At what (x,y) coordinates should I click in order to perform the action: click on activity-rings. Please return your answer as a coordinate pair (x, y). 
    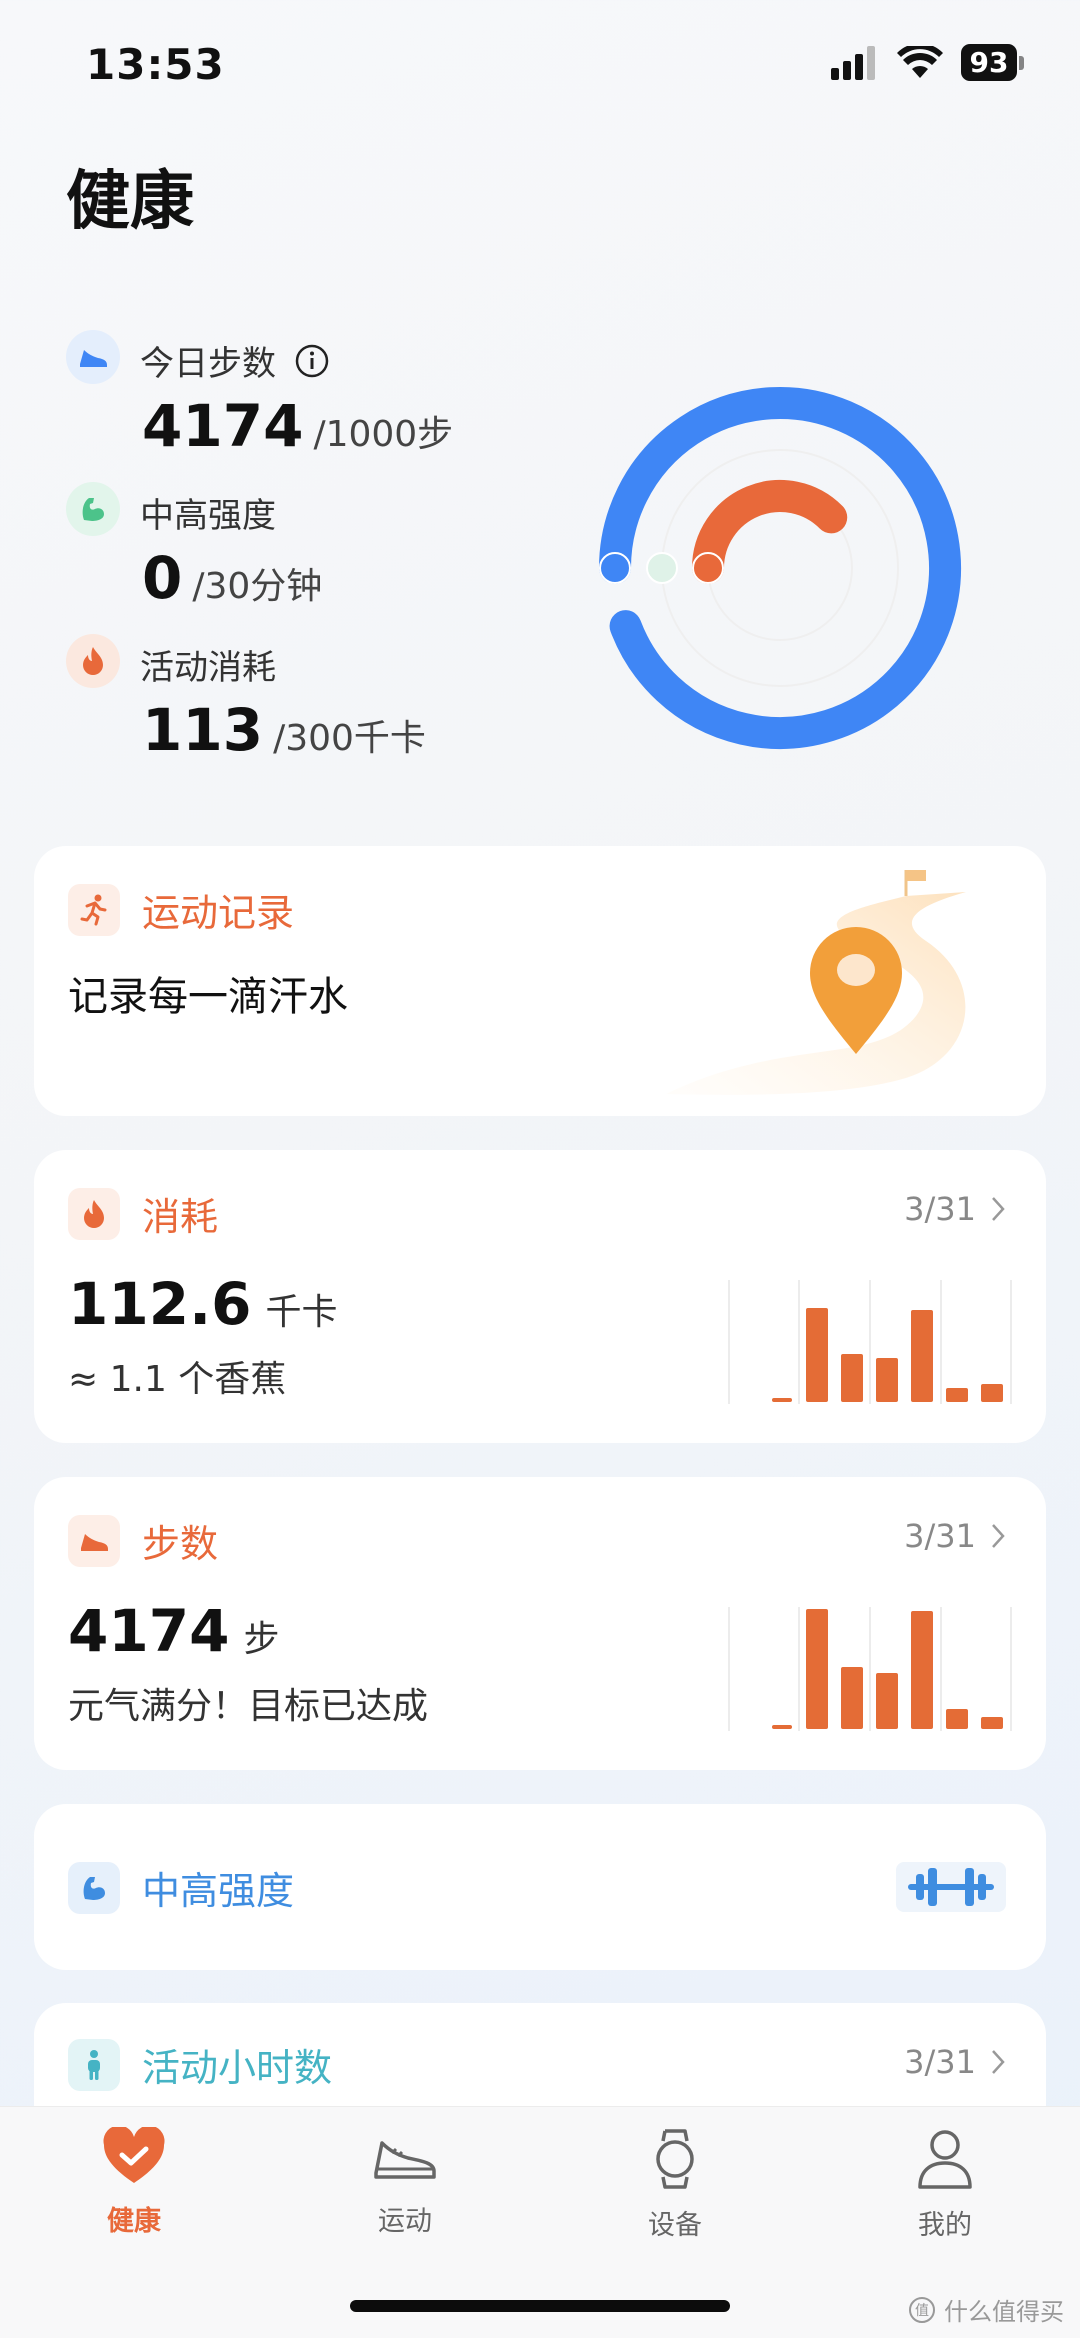
    Looking at the image, I should click on (780, 568).